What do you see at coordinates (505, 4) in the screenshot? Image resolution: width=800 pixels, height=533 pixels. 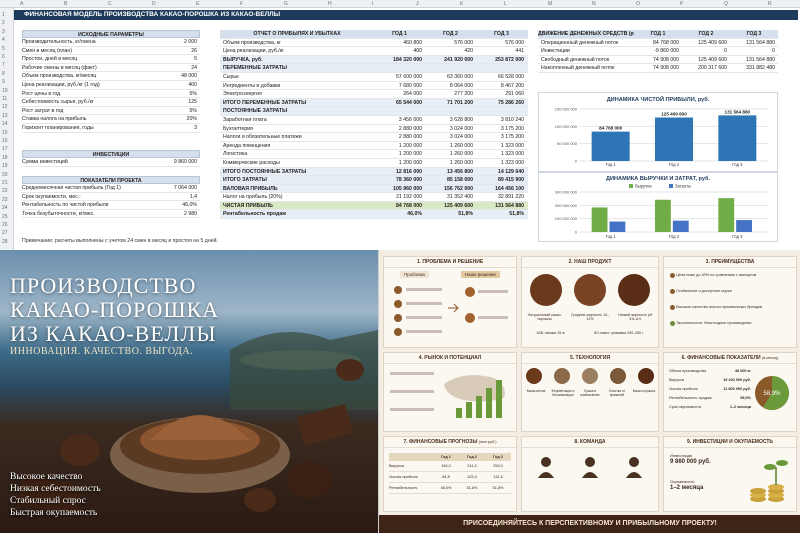 I see `column-letter: L` at bounding box center [505, 4].